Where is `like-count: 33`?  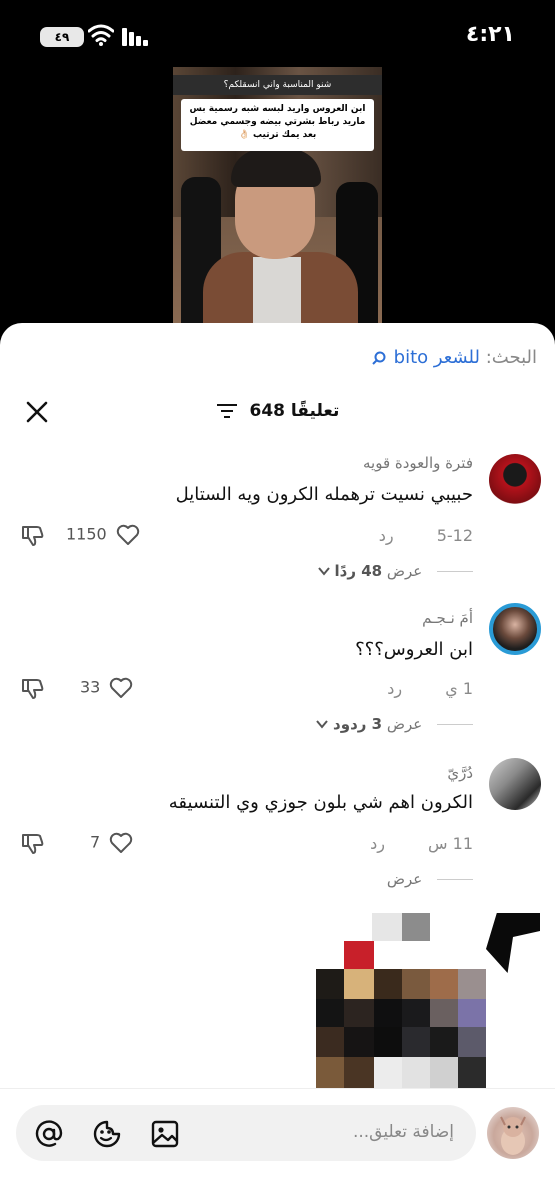
like-count: 33 is located at coordinates (90, 687).